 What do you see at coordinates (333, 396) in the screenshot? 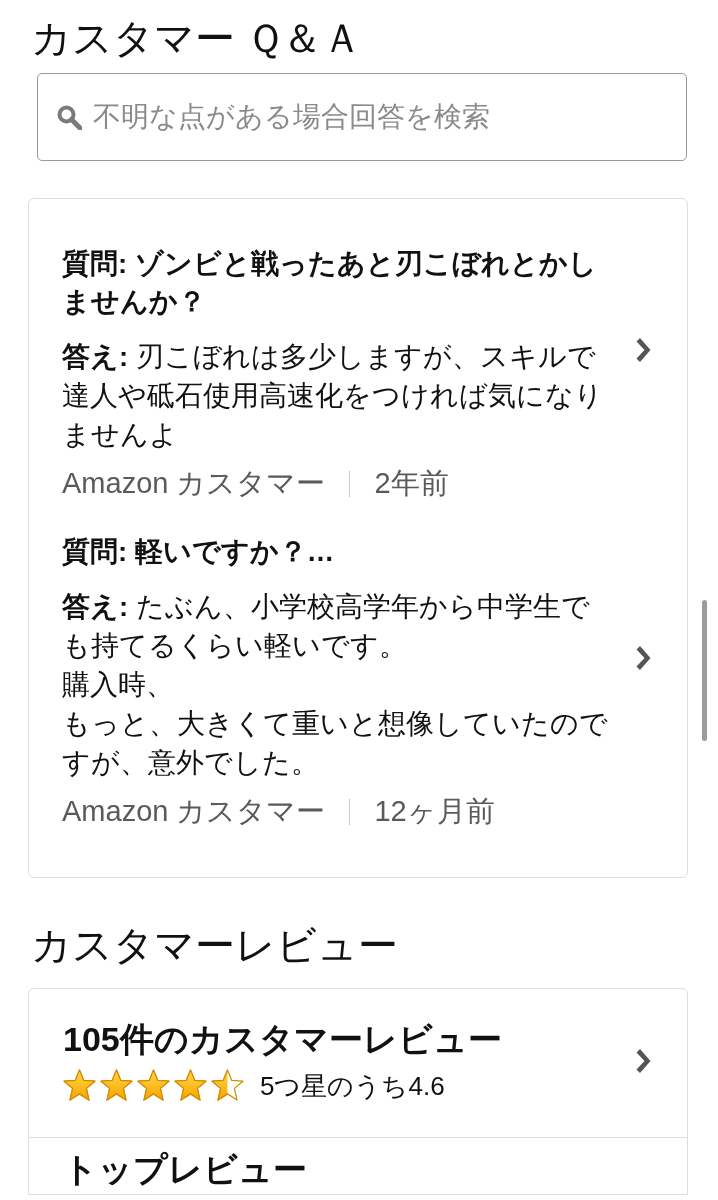
I see `answer-text: 答え: 刃こぼれは多少しますが、スキルで達人や砥石使用高速化をつければ気になりませんよ` at bounding box center [333, 396].